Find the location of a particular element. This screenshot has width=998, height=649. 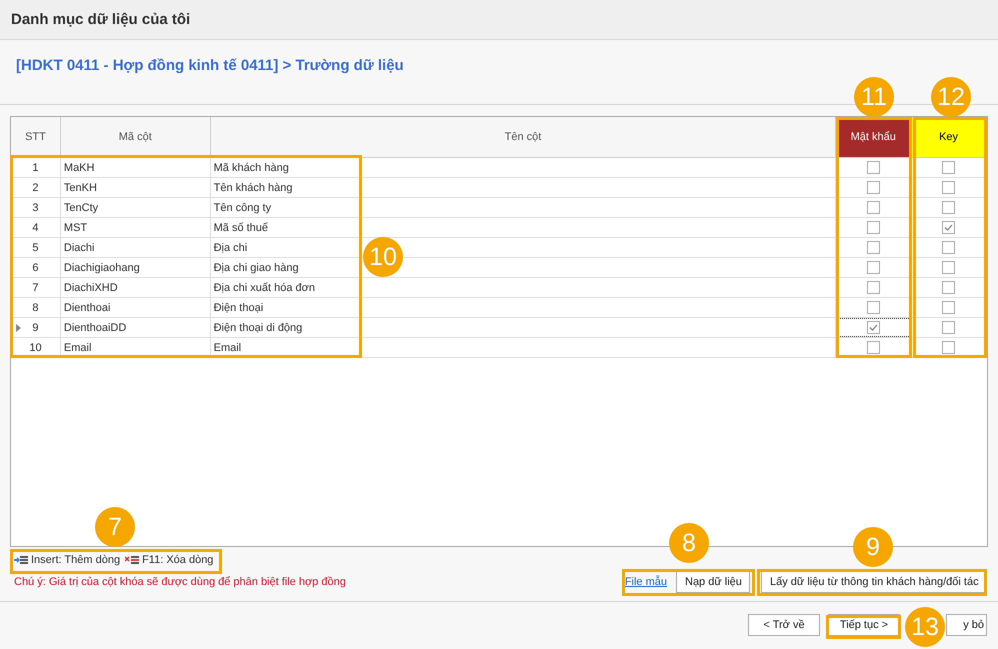

row-number: 6 is located at coordinates (36, 267).